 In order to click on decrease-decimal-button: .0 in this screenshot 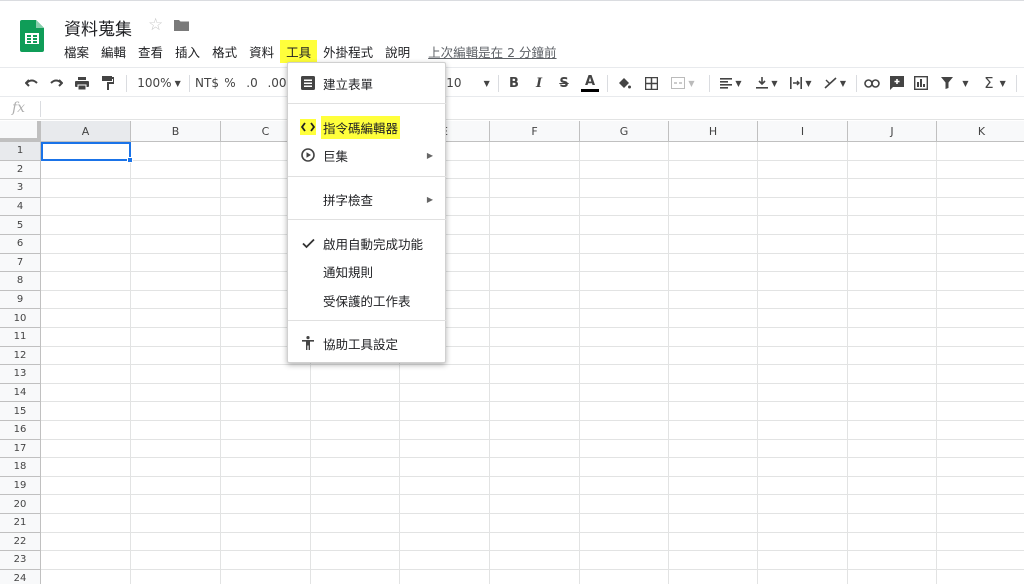, I will do `click(252, 83)`.